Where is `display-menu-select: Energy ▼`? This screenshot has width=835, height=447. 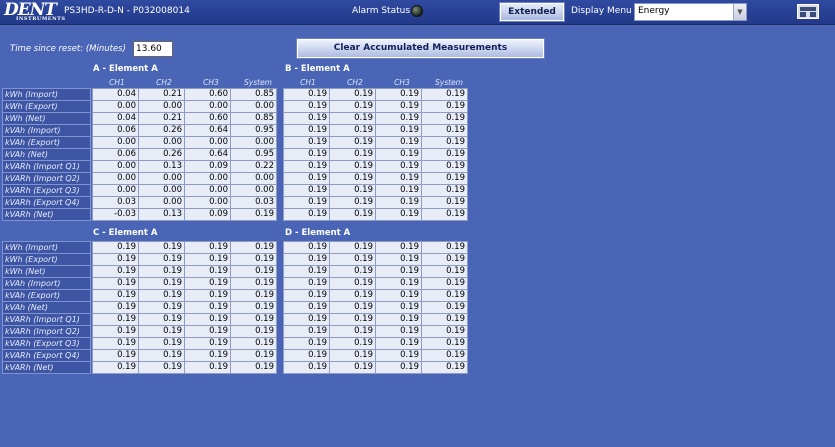
display-menu-select: Energy ▼ is located at coordinates (690, 12).